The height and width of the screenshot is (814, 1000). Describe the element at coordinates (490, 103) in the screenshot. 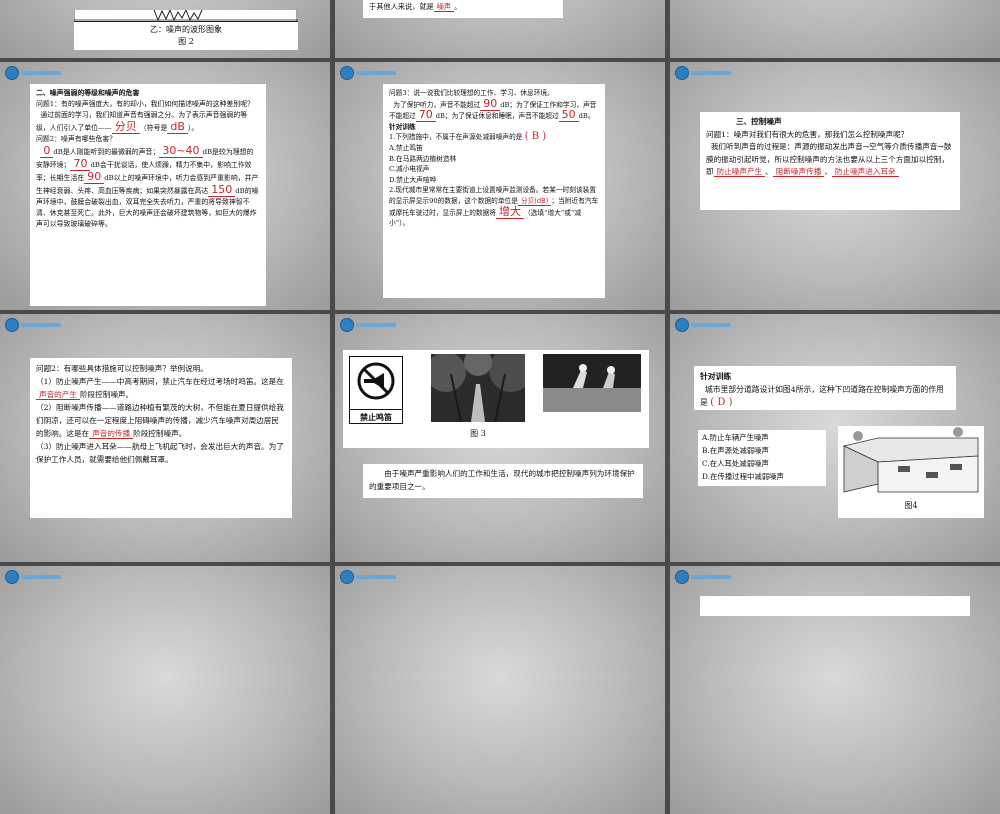

I see `answer-90: 90` at that location.